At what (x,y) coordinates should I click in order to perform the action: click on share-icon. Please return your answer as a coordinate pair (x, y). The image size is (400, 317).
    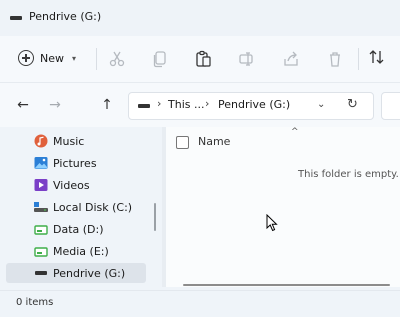
    Looking at the image, I should click on (291, 58).